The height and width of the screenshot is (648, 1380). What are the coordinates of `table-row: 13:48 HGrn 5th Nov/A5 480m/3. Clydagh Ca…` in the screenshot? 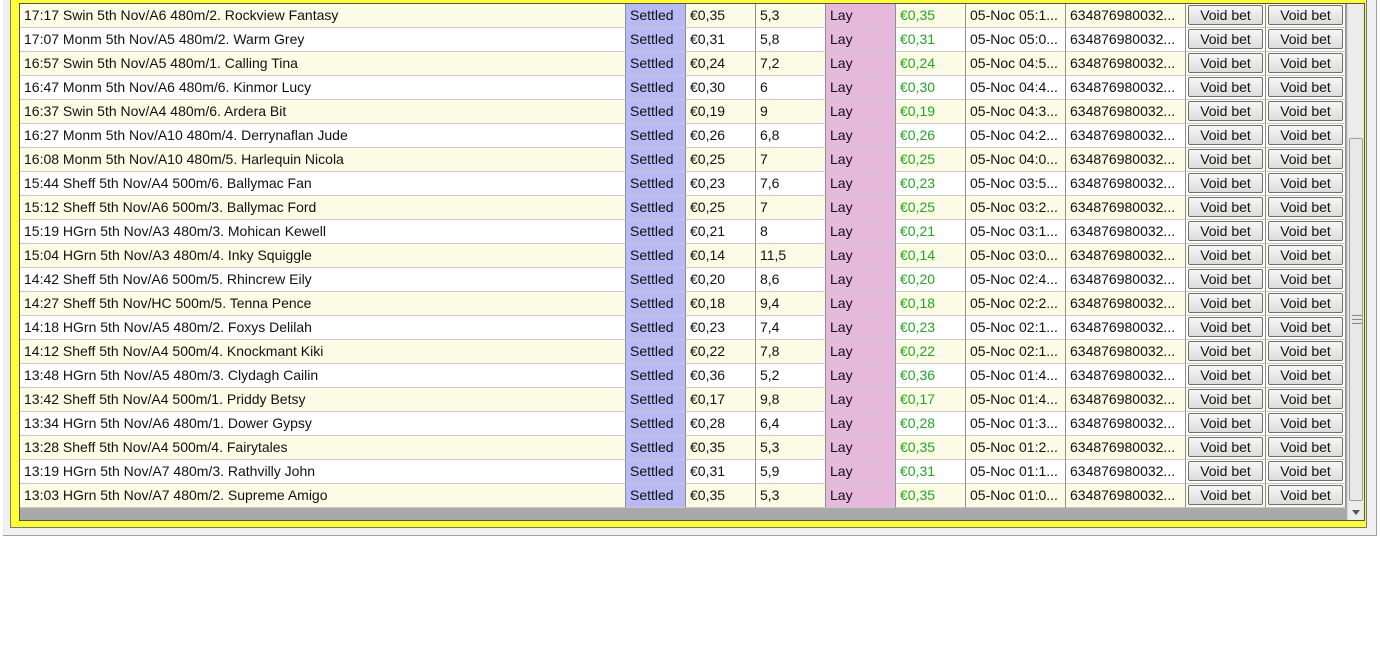 It's located at (683, 376).